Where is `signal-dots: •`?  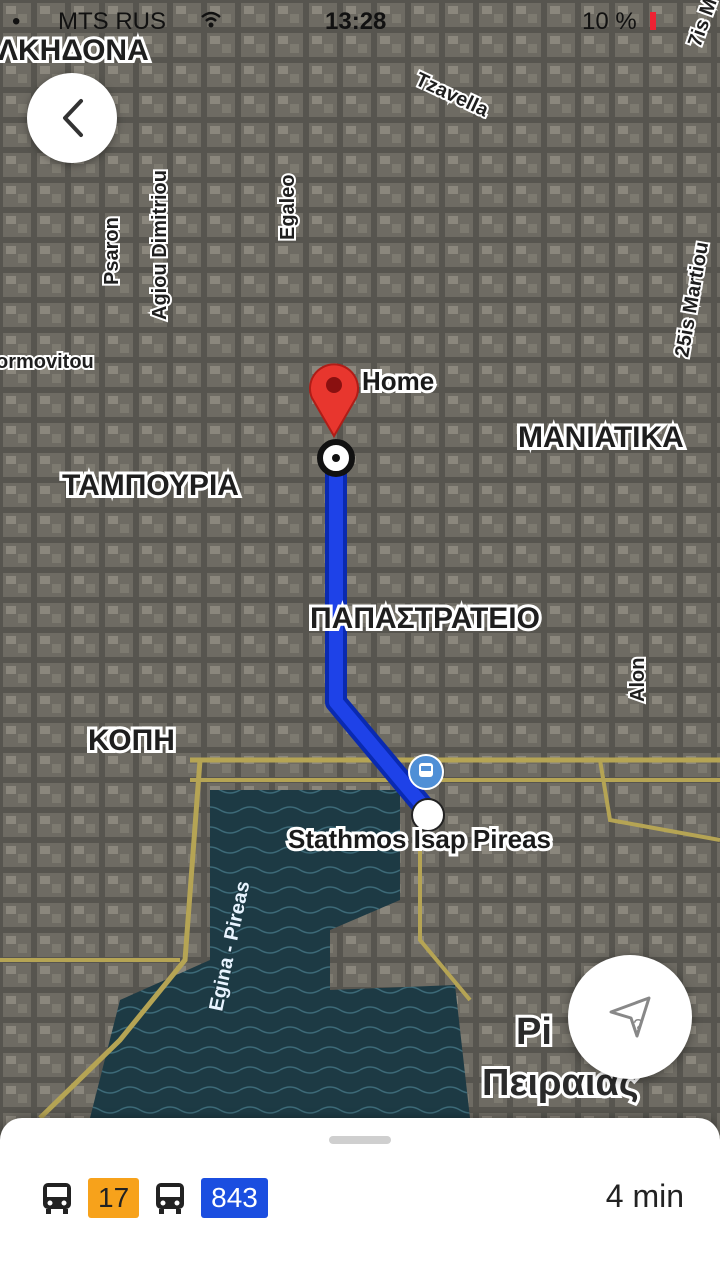
signal-dots: • is located at coordinates (16, 21).